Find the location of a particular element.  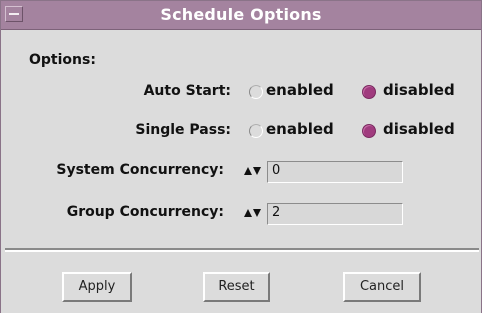

background is located at coordinates (241, 318).